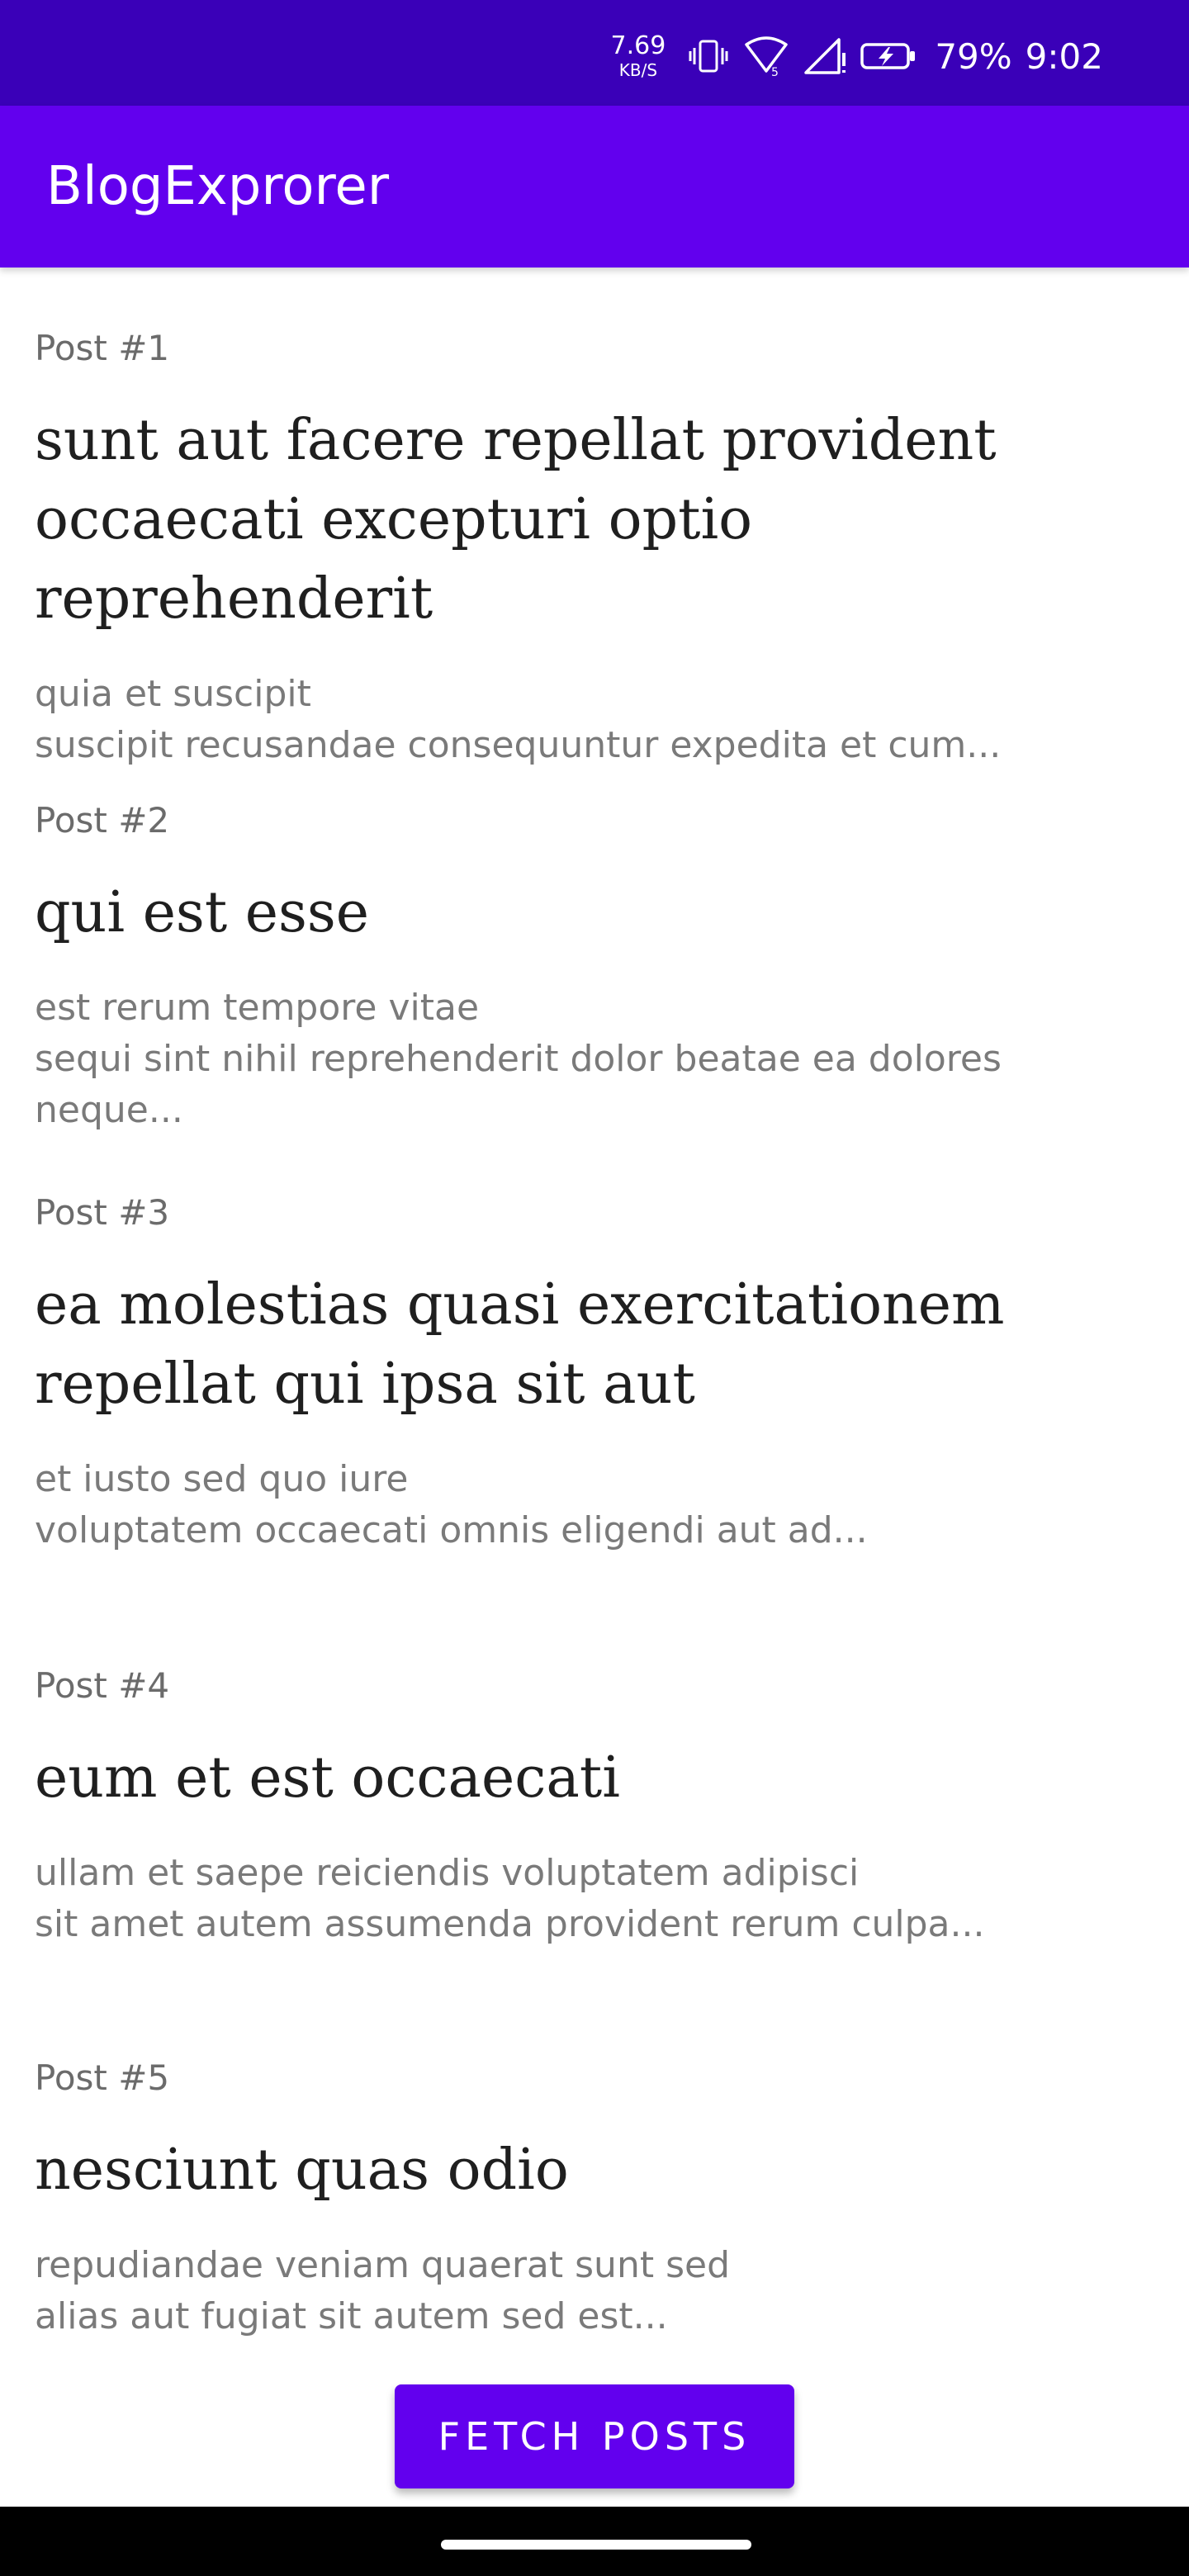 The height and width of the screenshot is (2576, 1189). Describe the element at coordinates (594, 53) in the screenshot. I see `status-bar: 7.69 KB/S 5 79% 9:02` at that location.